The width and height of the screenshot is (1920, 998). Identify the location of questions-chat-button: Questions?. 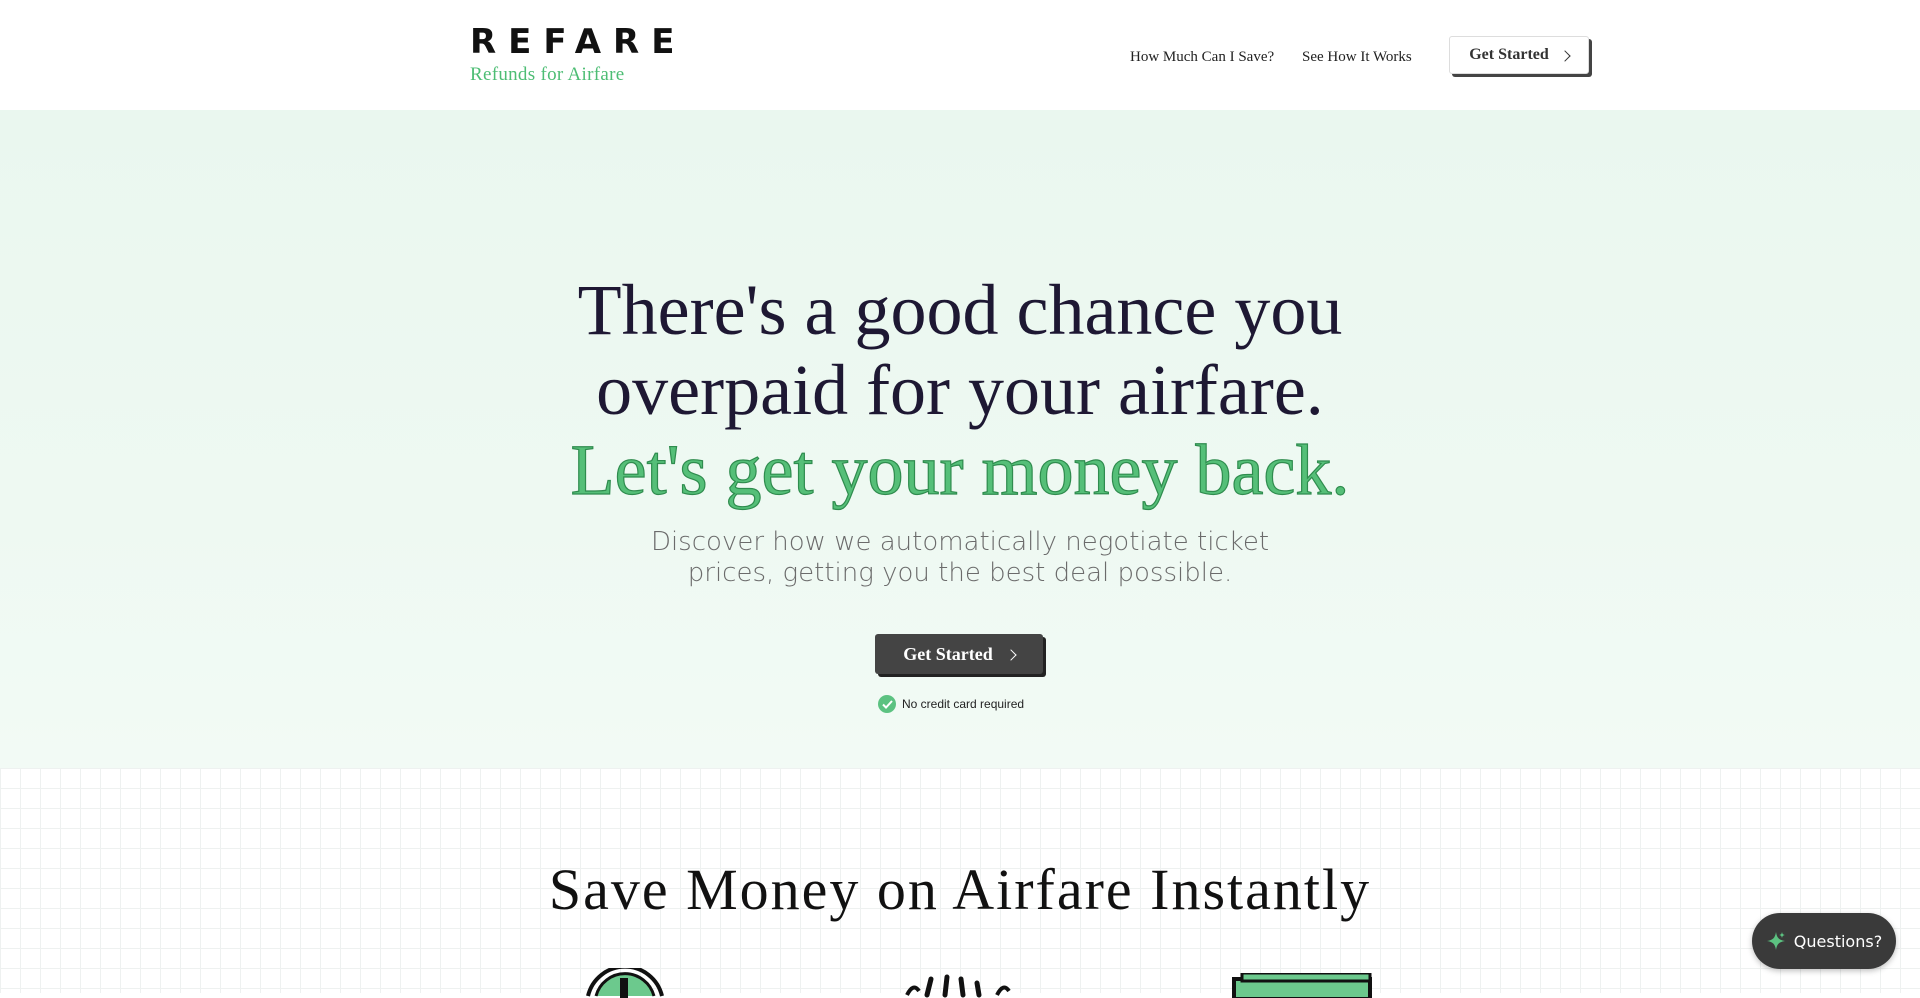
(1824, 941).